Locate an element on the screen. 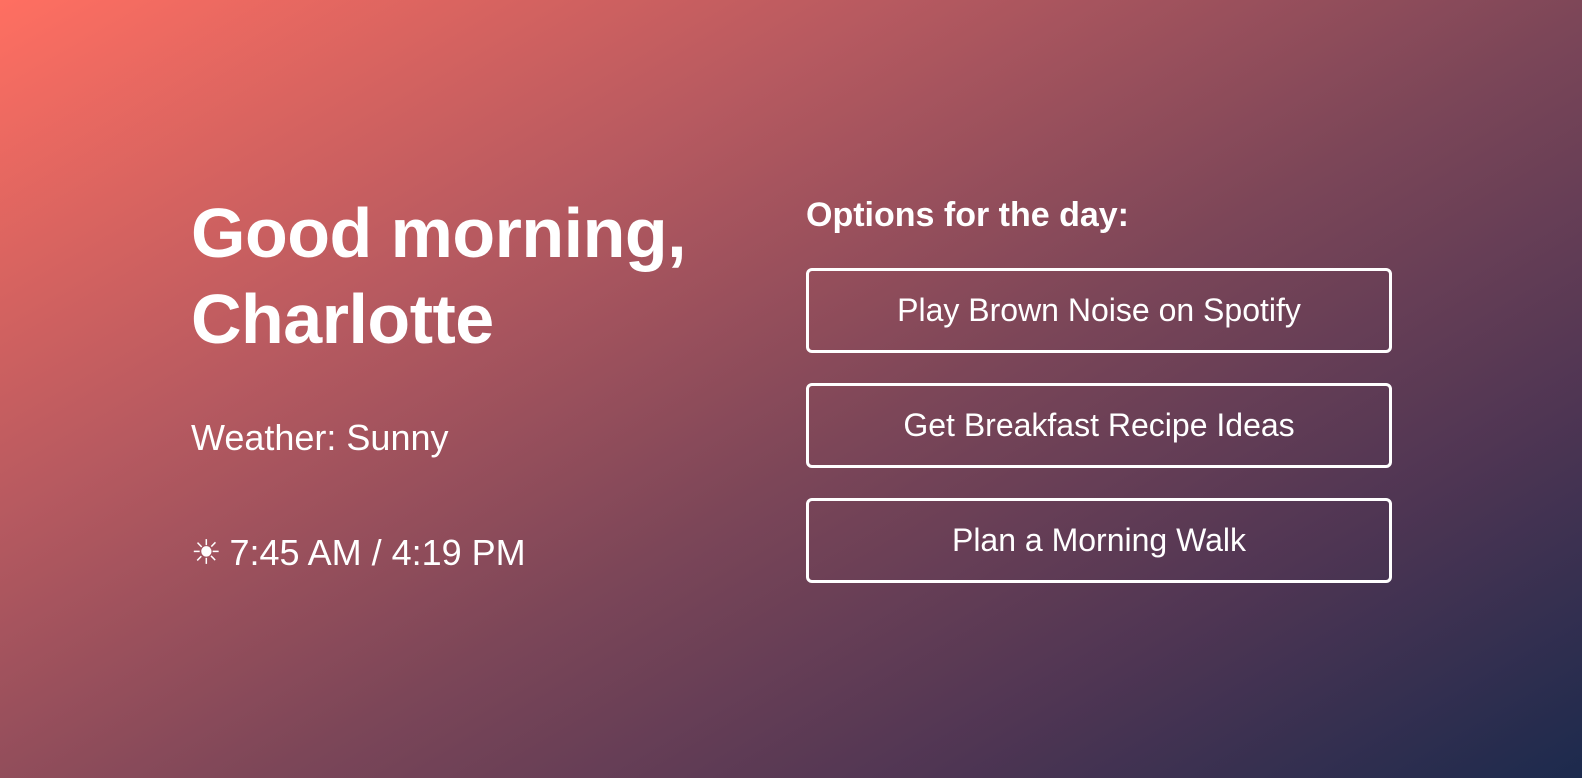  options-title: Options for the day: is located at coordinates (967, 215).